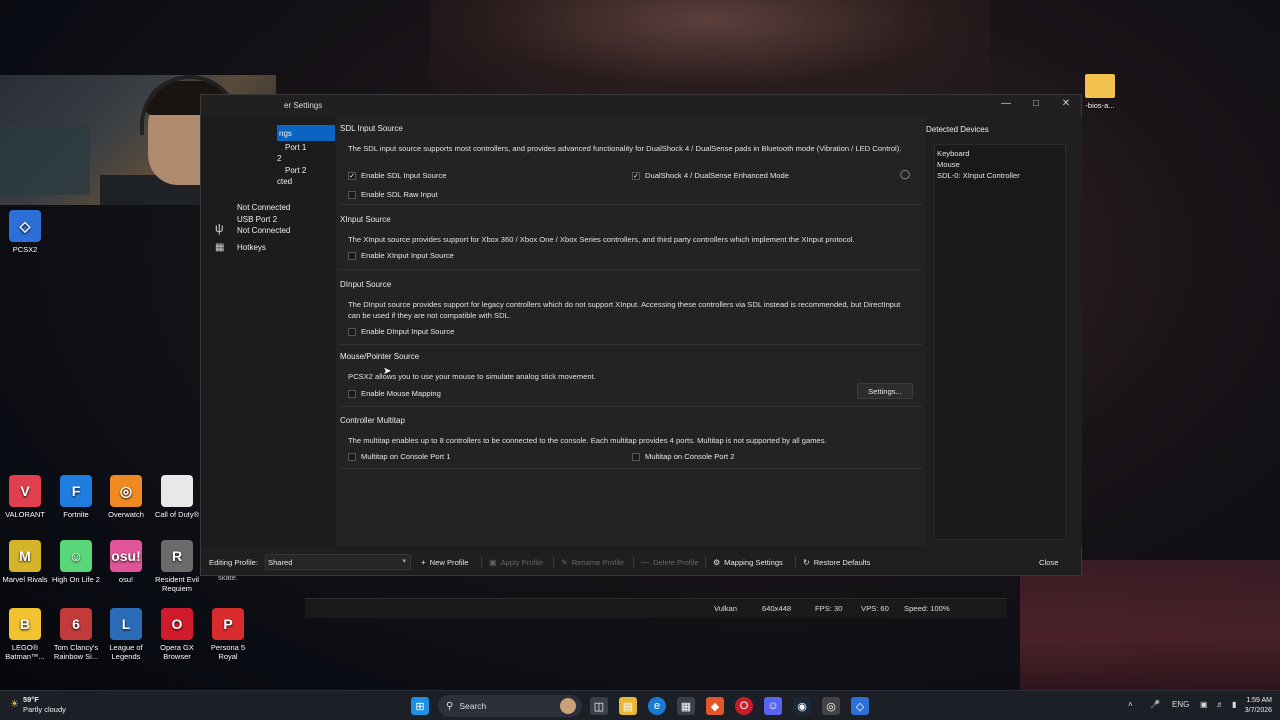 This screenshot has width=1280, height=720. What do you see at coordinates (773, 706) in the screenshot?
I see `discord-icon: ☺` at bounding box center [773, 706].